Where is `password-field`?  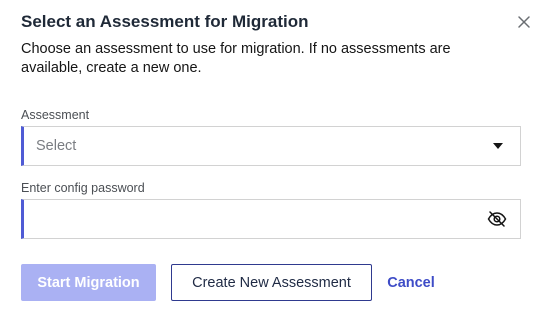 password-field is located at coordinates (271, 219).